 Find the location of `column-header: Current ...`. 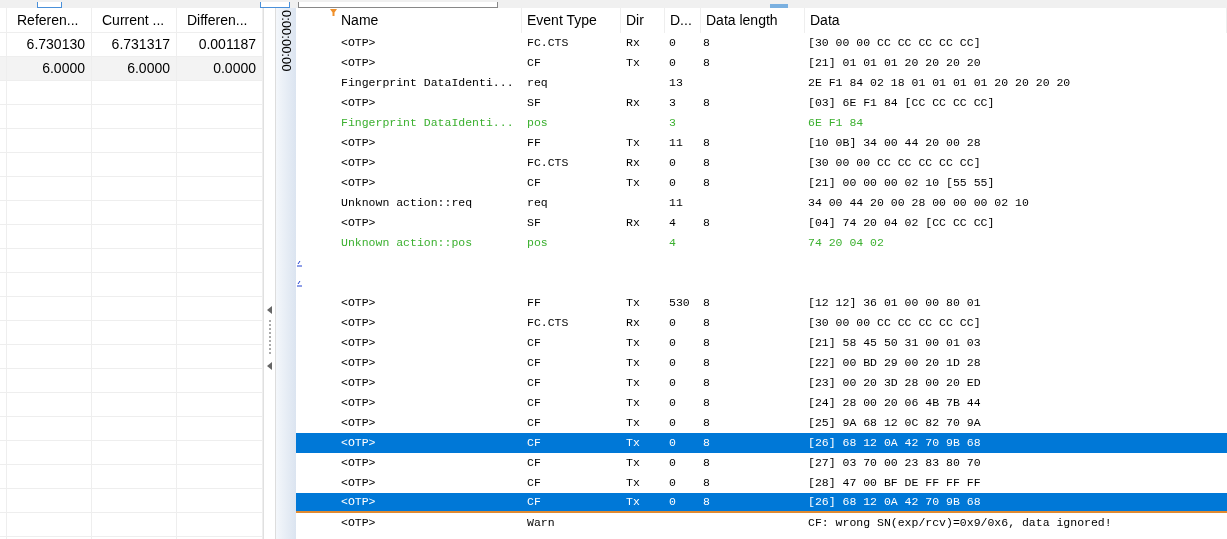

column-header: Current ... is located at coordinates (134, 20).